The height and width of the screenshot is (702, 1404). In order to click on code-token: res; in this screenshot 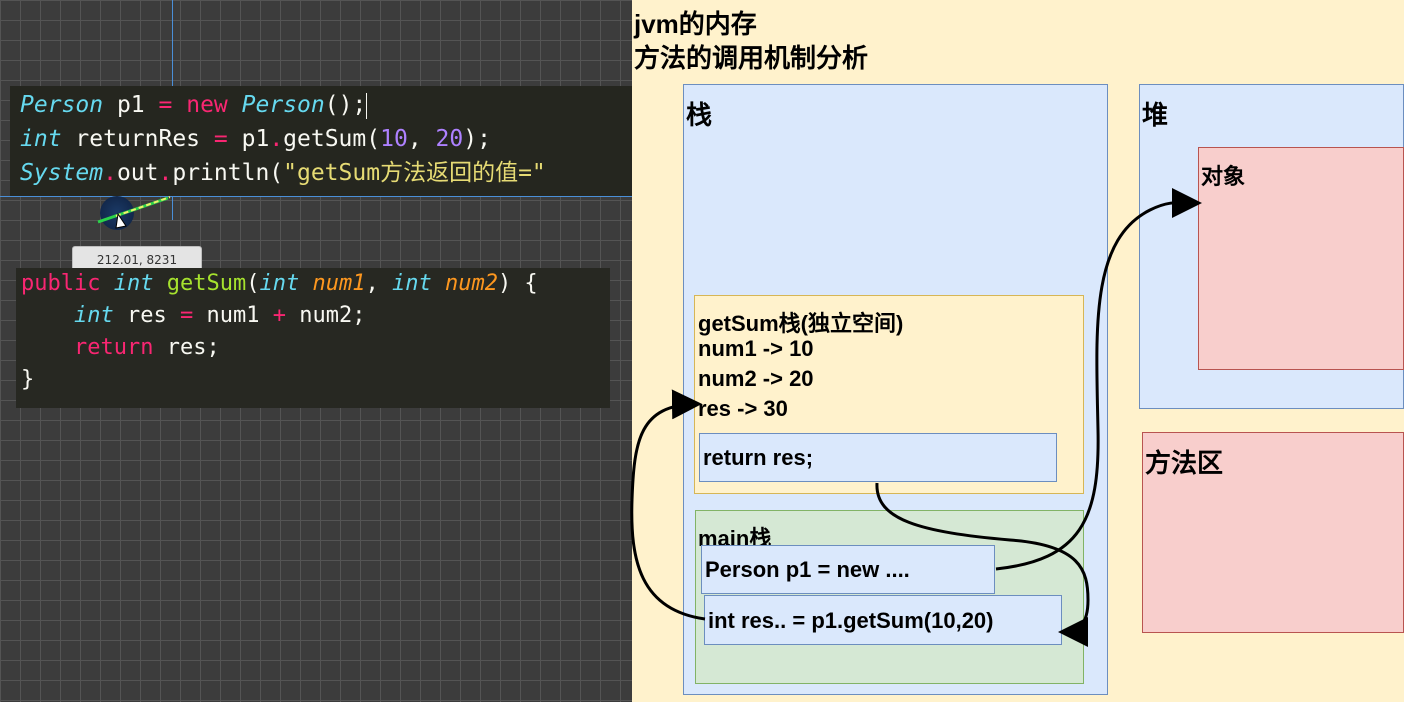, I will do `click(193, 347)`.